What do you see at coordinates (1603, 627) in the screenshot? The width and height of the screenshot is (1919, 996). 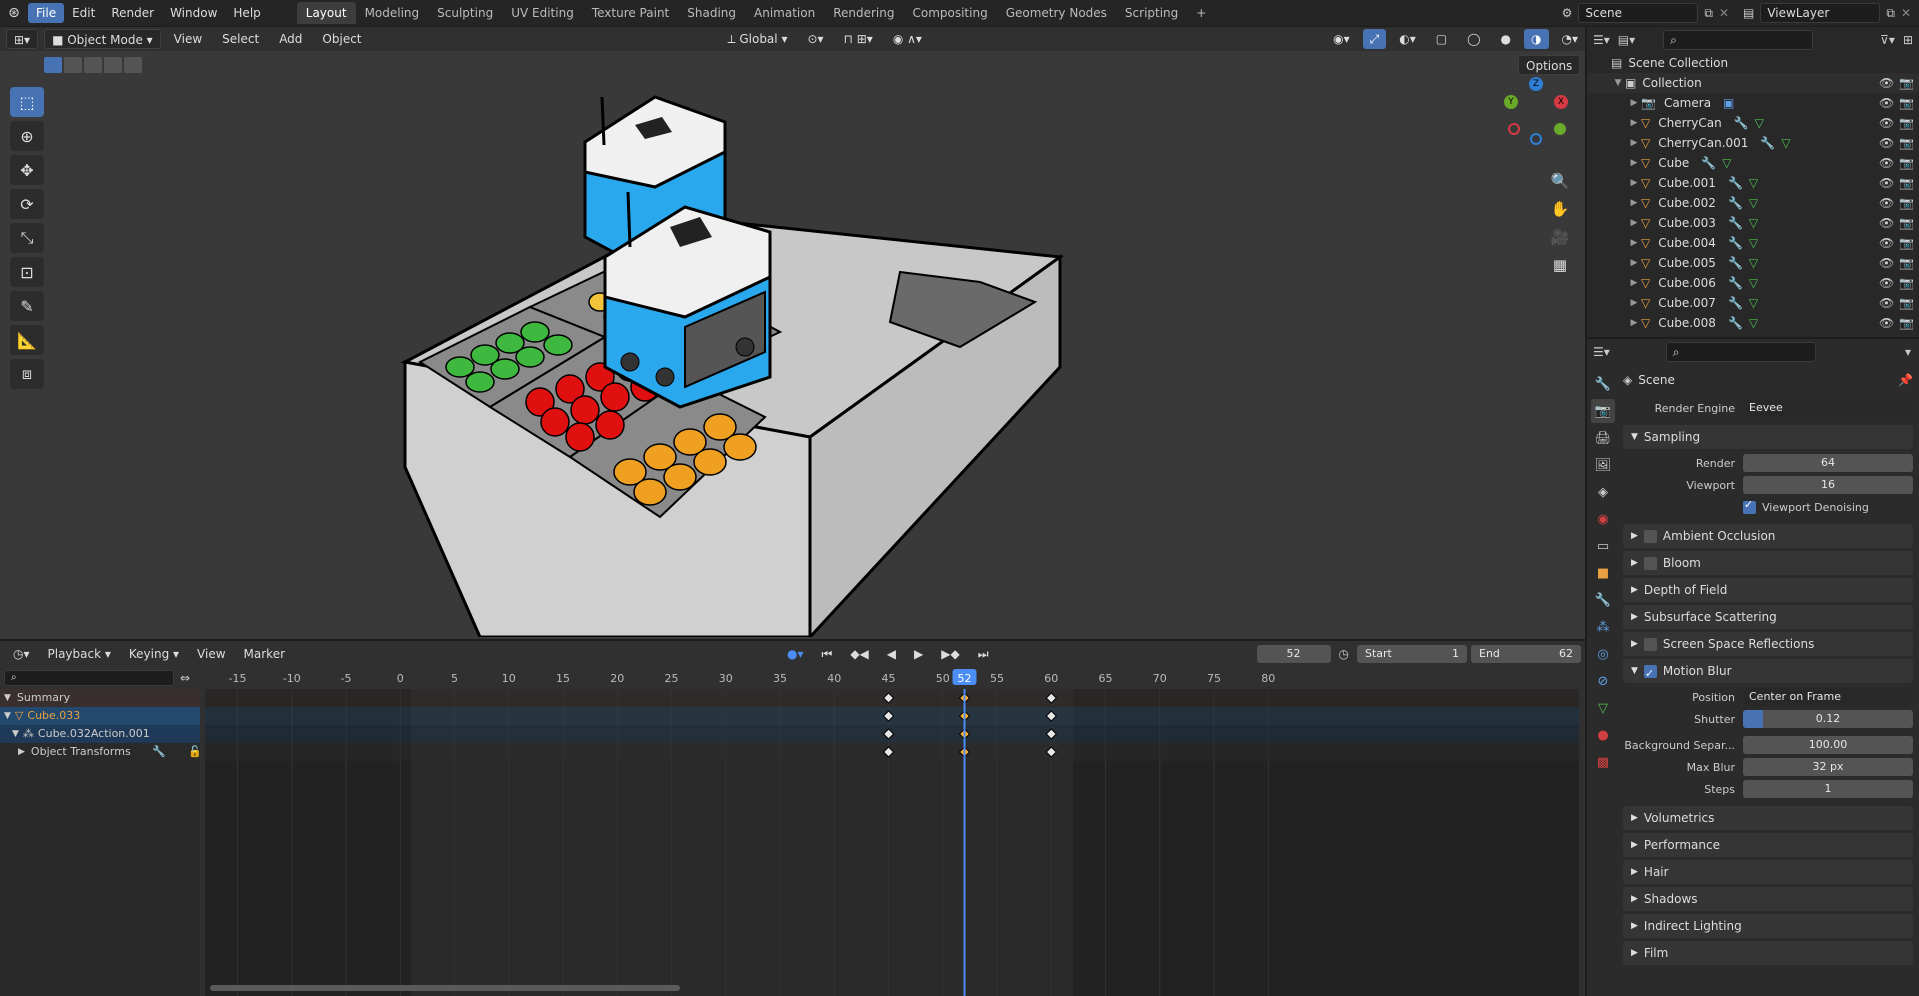 I see `particles-tab-icon: ⁂` at bounding box center [1603, 627].